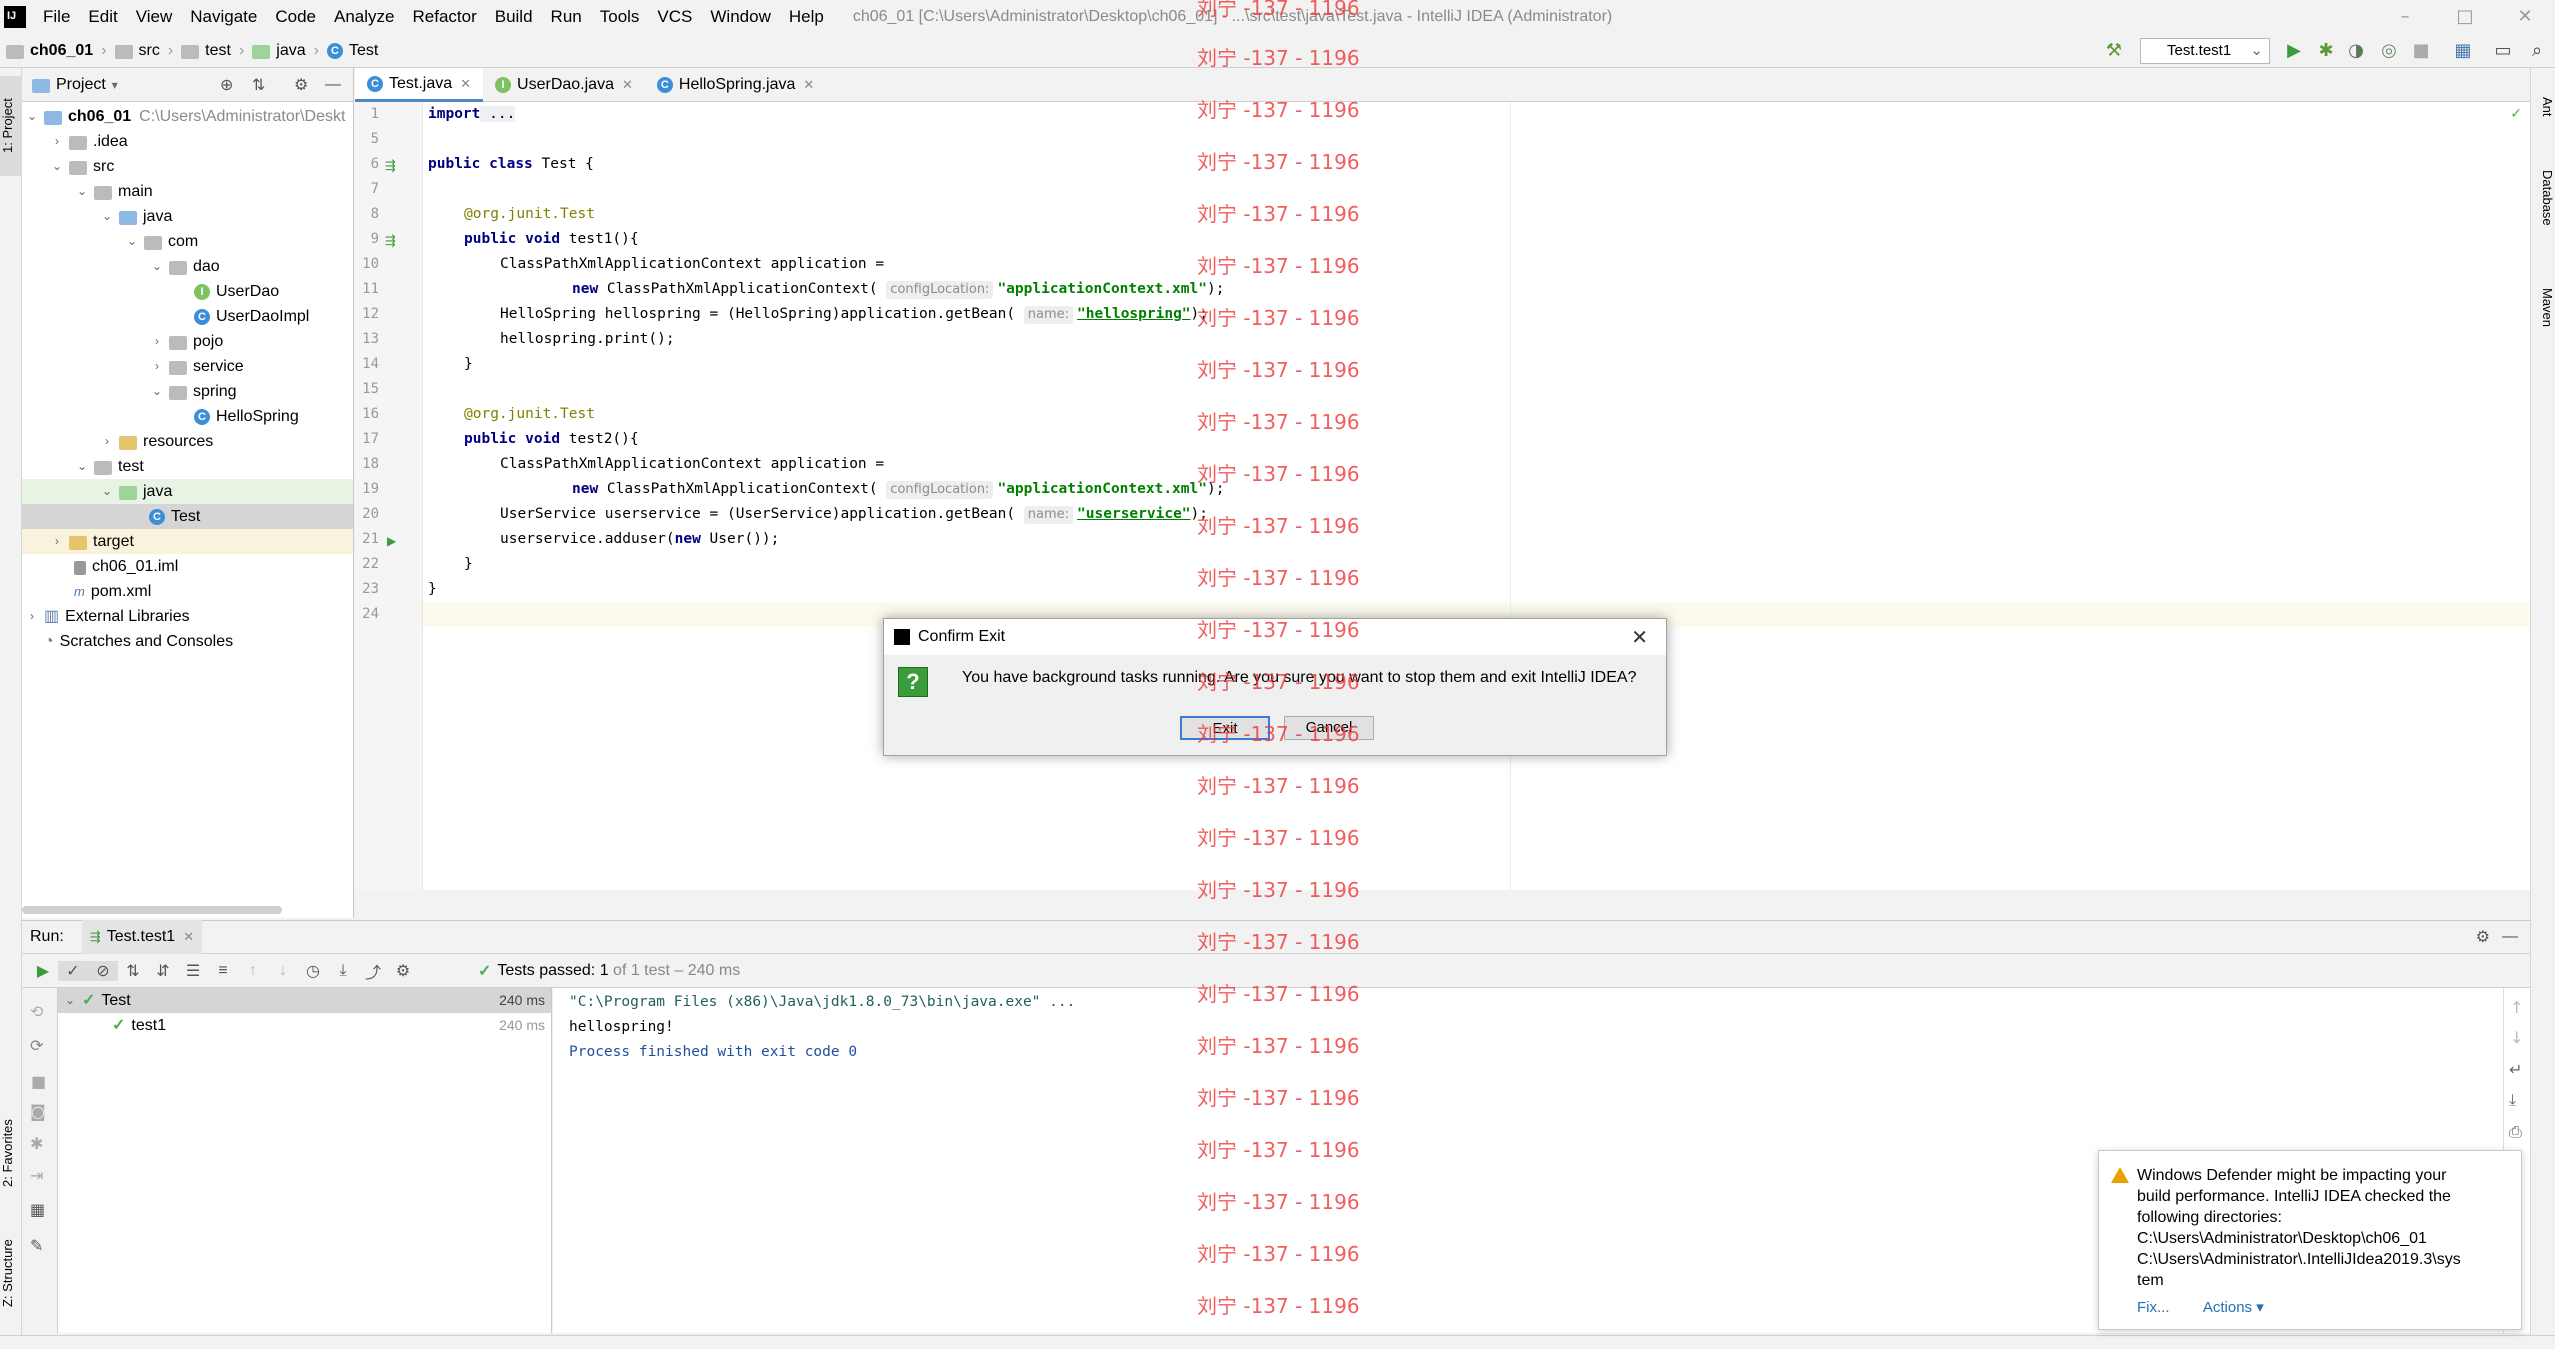 Image resolution: width=2555 pixels, height=1349 pixels. What do you see at coordinates (73, 970) in the screenshot?
I see `show-passed-icon: ✓` at bounding box center [73, 970].